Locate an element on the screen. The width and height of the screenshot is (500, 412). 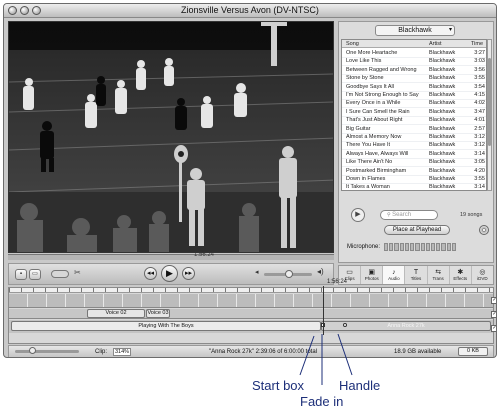
handle-leader is located at coordinates (345, 354).